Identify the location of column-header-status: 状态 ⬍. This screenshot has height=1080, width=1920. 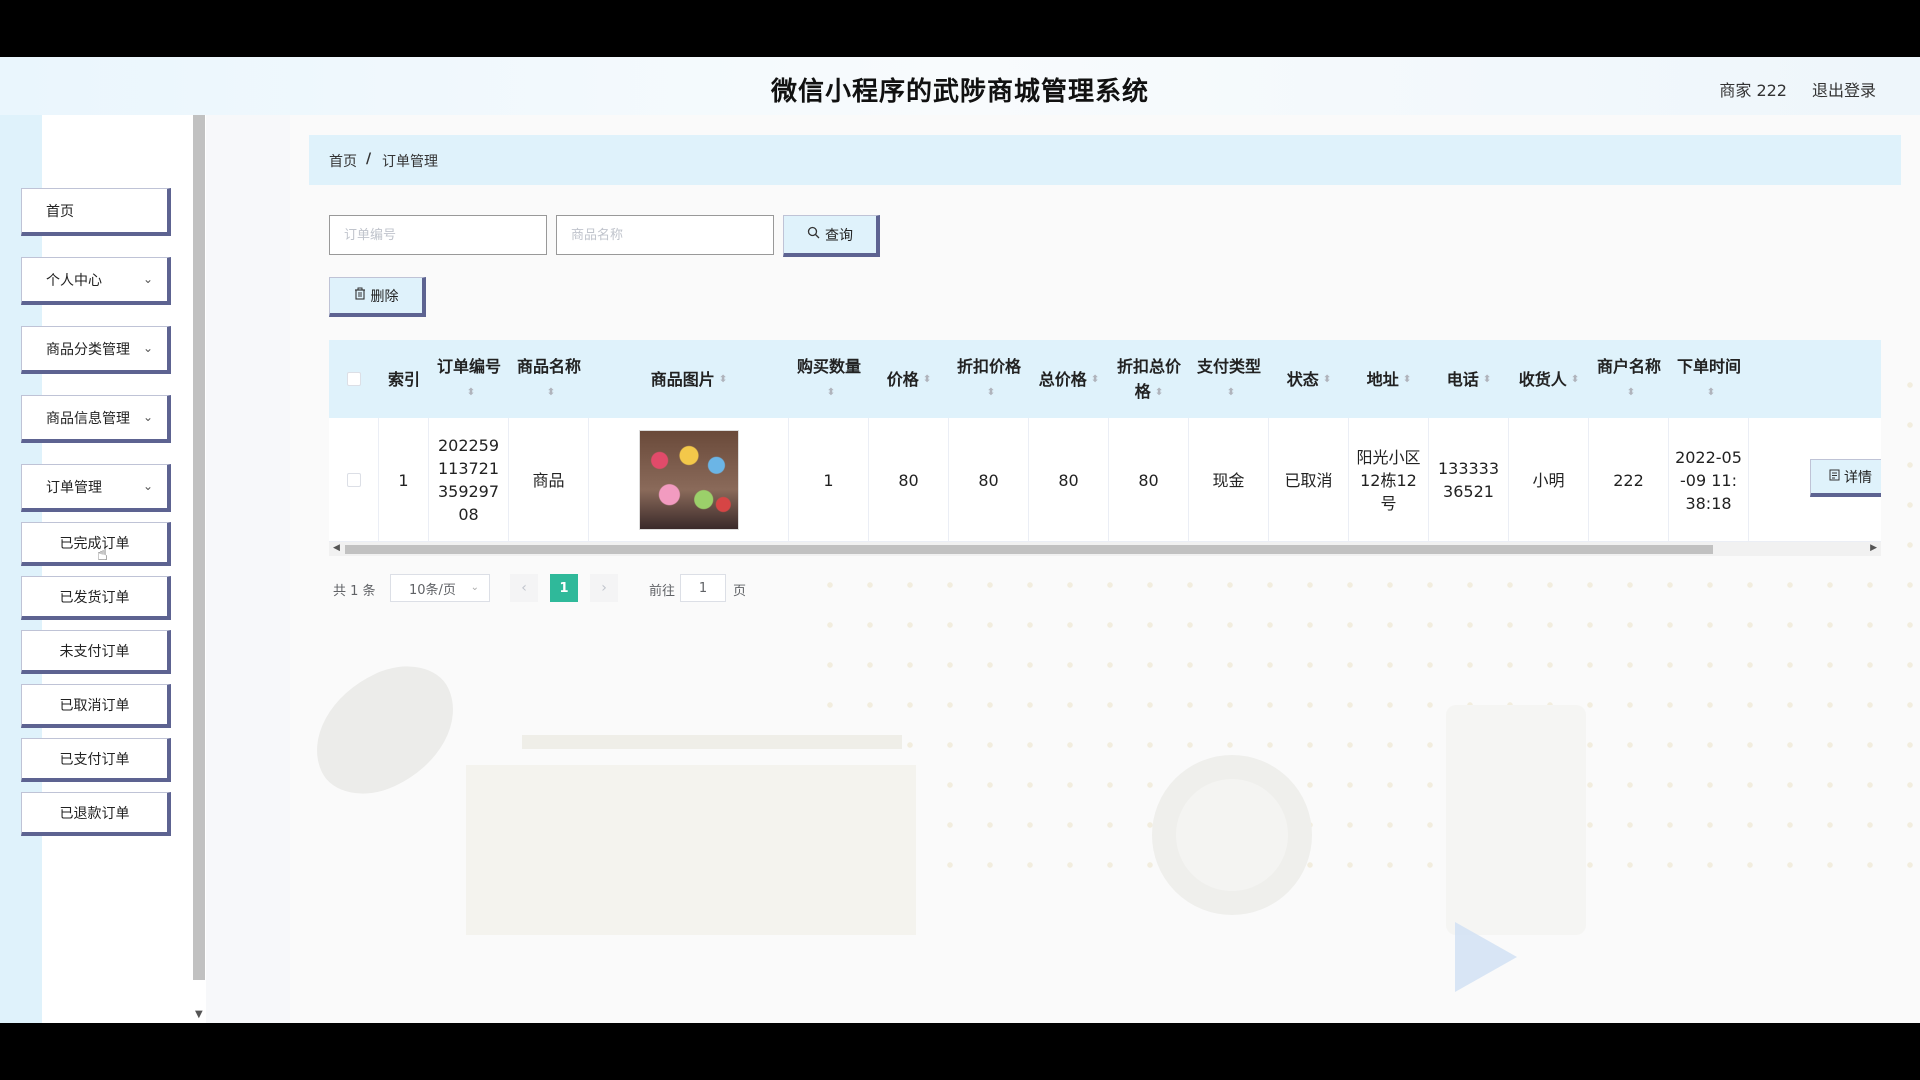
(1309, 379).